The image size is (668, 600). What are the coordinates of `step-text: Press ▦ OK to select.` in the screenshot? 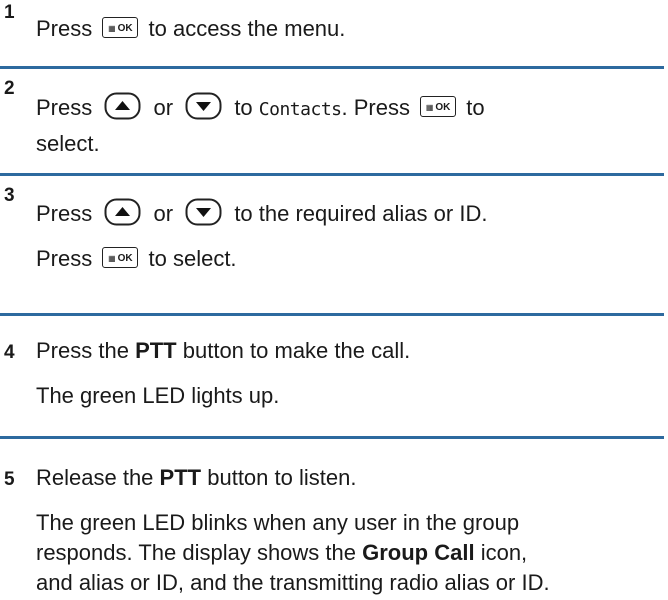 It's located at (136, 259).